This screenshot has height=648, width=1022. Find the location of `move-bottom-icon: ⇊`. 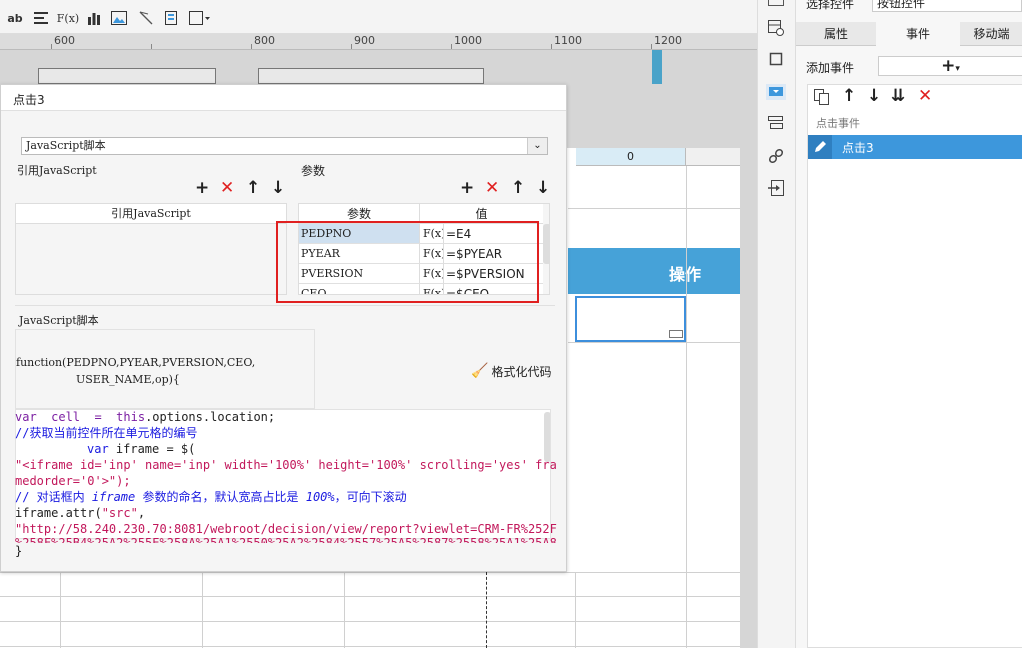

move-bottom-icon: ⇊ is located at coordinates (898, 96).